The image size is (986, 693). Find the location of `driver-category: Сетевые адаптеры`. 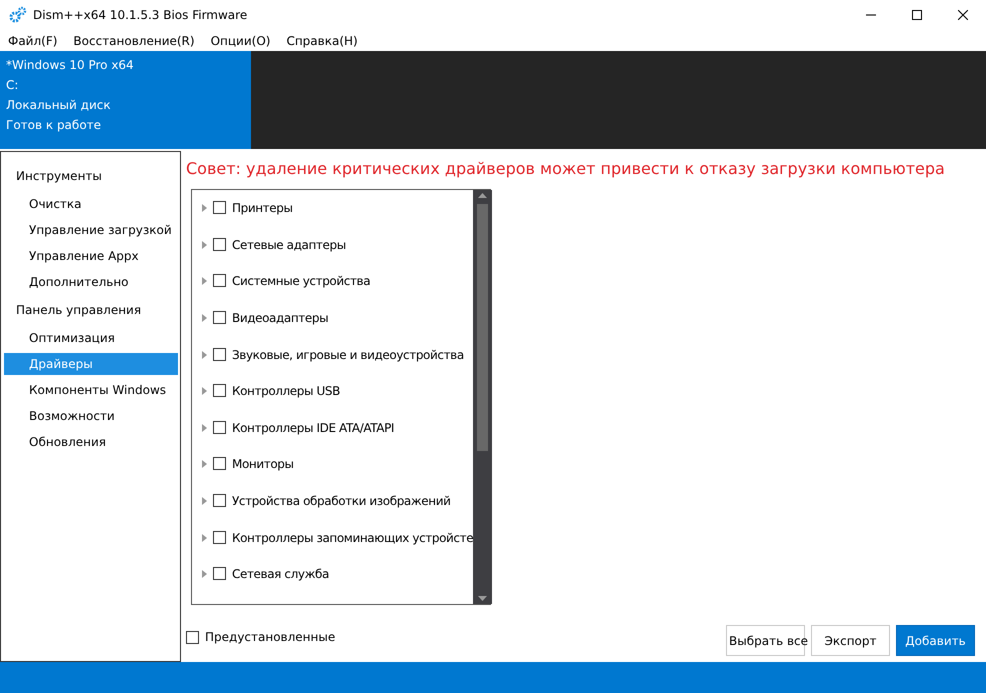

driver-category: Сетевые адаптеры is located at coordinates (289, 245).